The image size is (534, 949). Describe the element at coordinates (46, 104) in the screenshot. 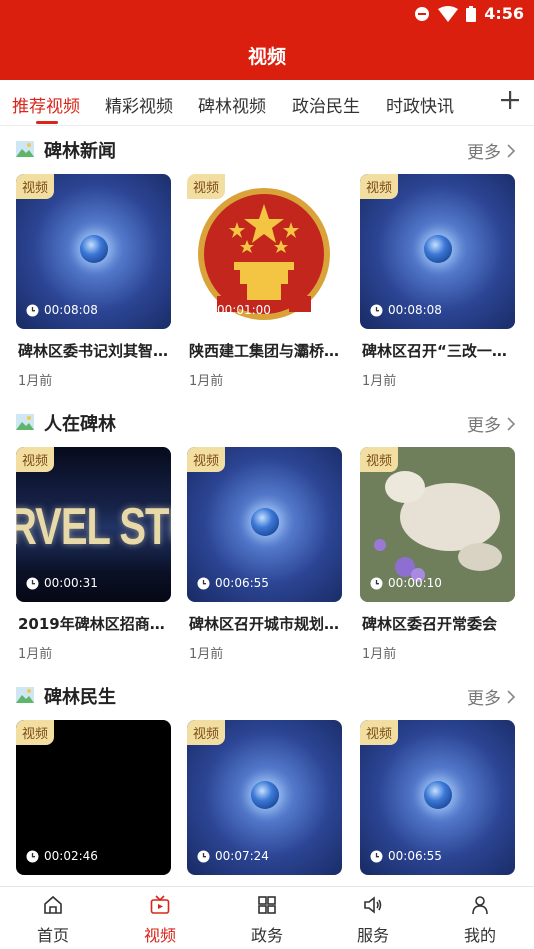

I see `tab-recommended-video: 推荐视频` at that location.